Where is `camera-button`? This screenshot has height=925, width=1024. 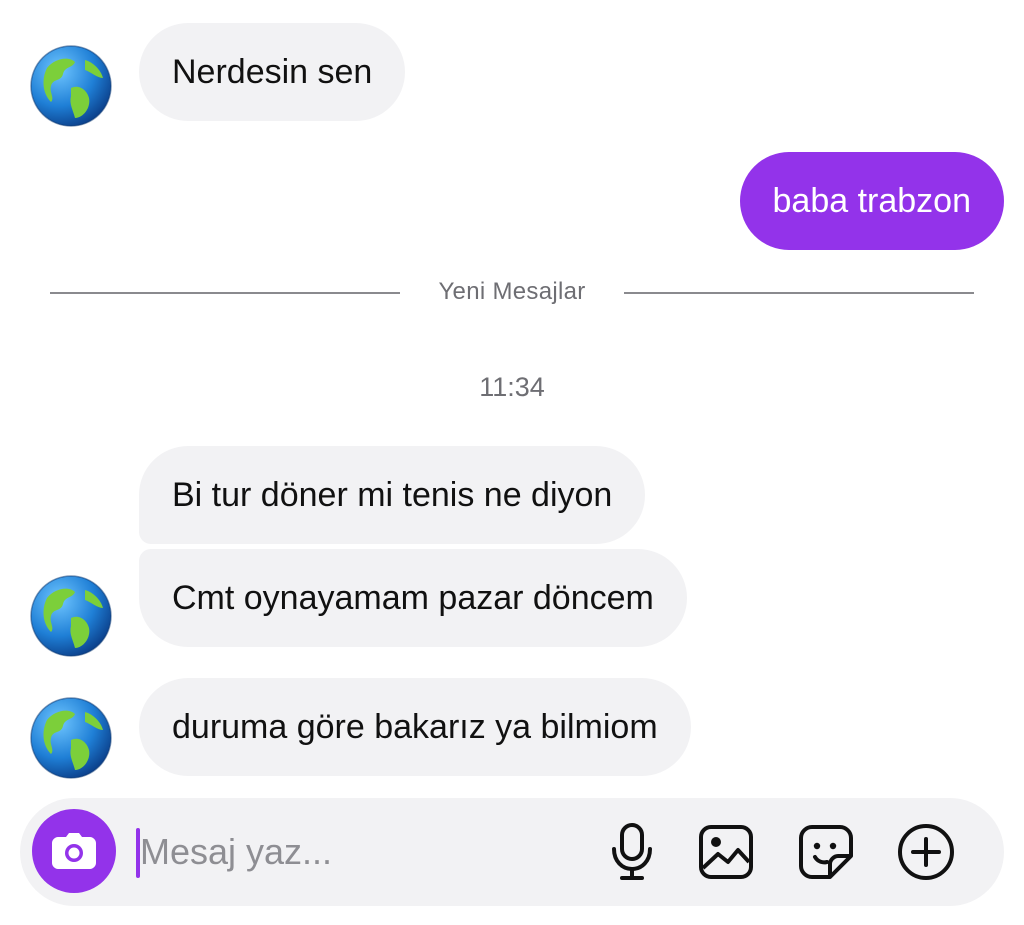
camera-button is located at coordinates (74, 851).